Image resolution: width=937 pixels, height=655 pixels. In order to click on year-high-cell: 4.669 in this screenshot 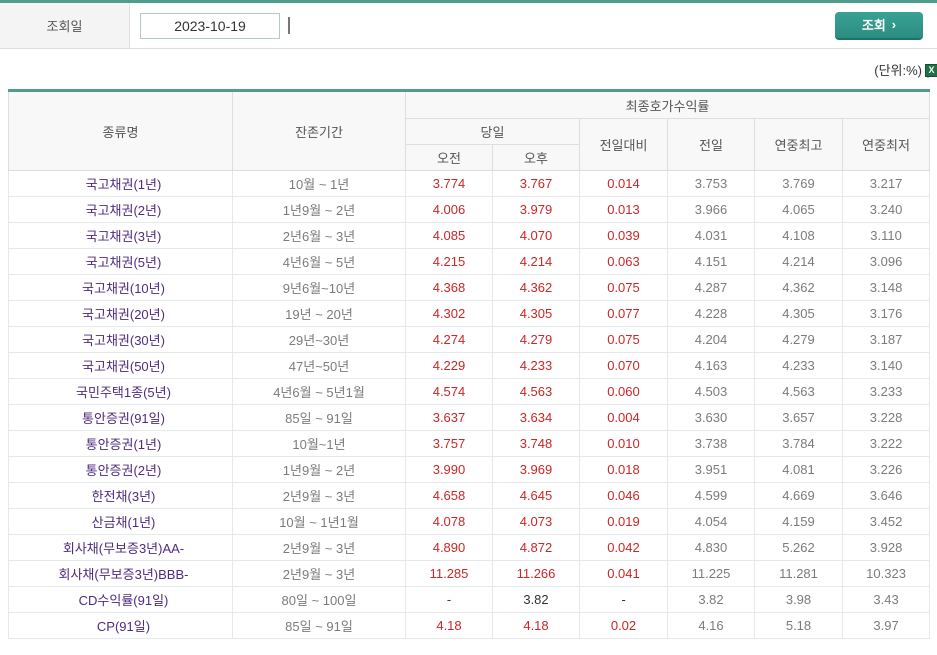, I will do `click(798, 495)`.